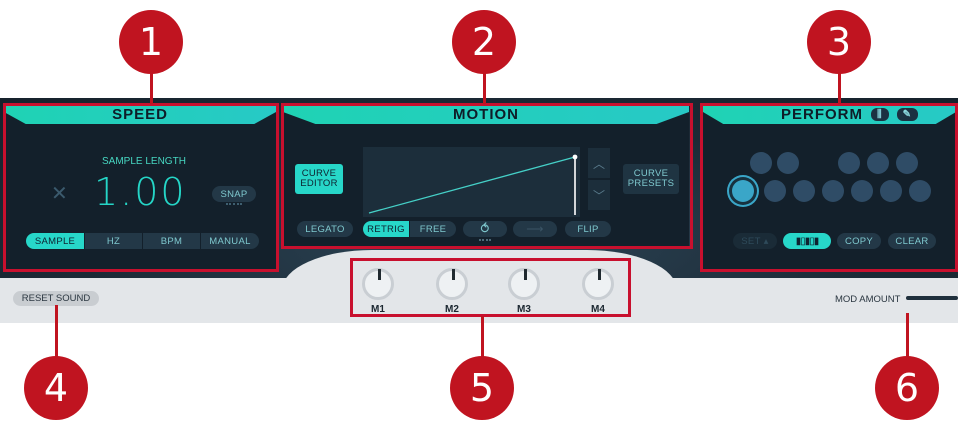 Image resolution: width=958 pixels, height=426 pixels. What do you see at coordinates (56, 388) in the screenshot?
I see `callout-badge: 4` at bounding box center [56, 388].